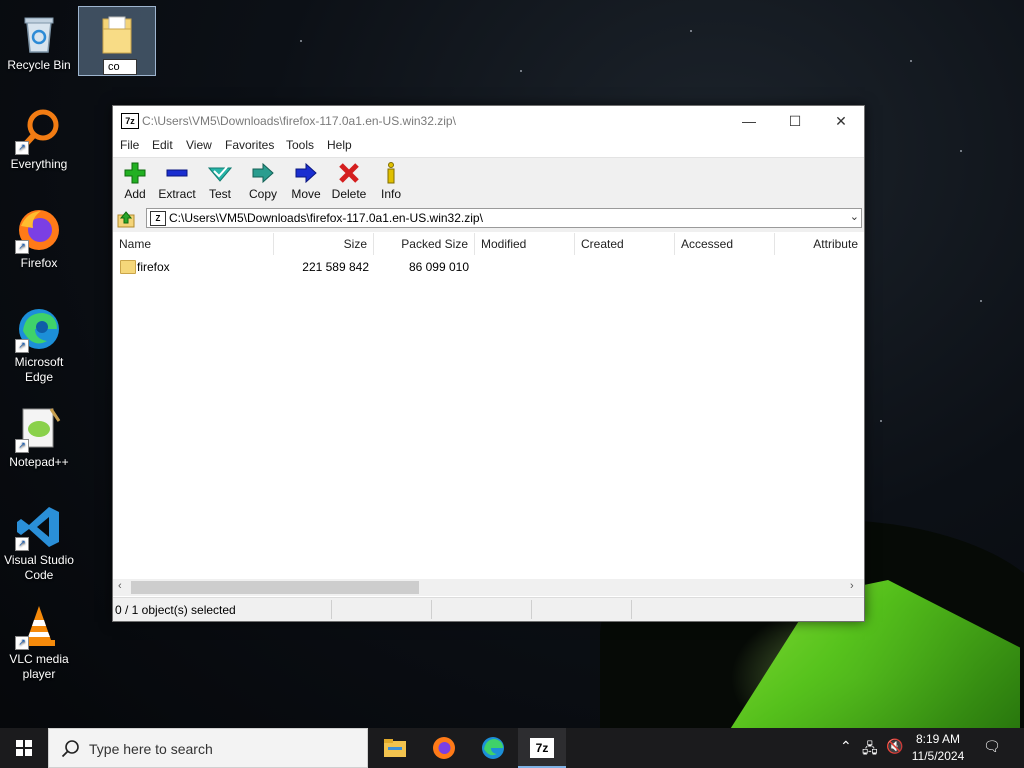 The image size is (1024, 768). I want to click on notification-icon: 🗨, so click(992, 746).